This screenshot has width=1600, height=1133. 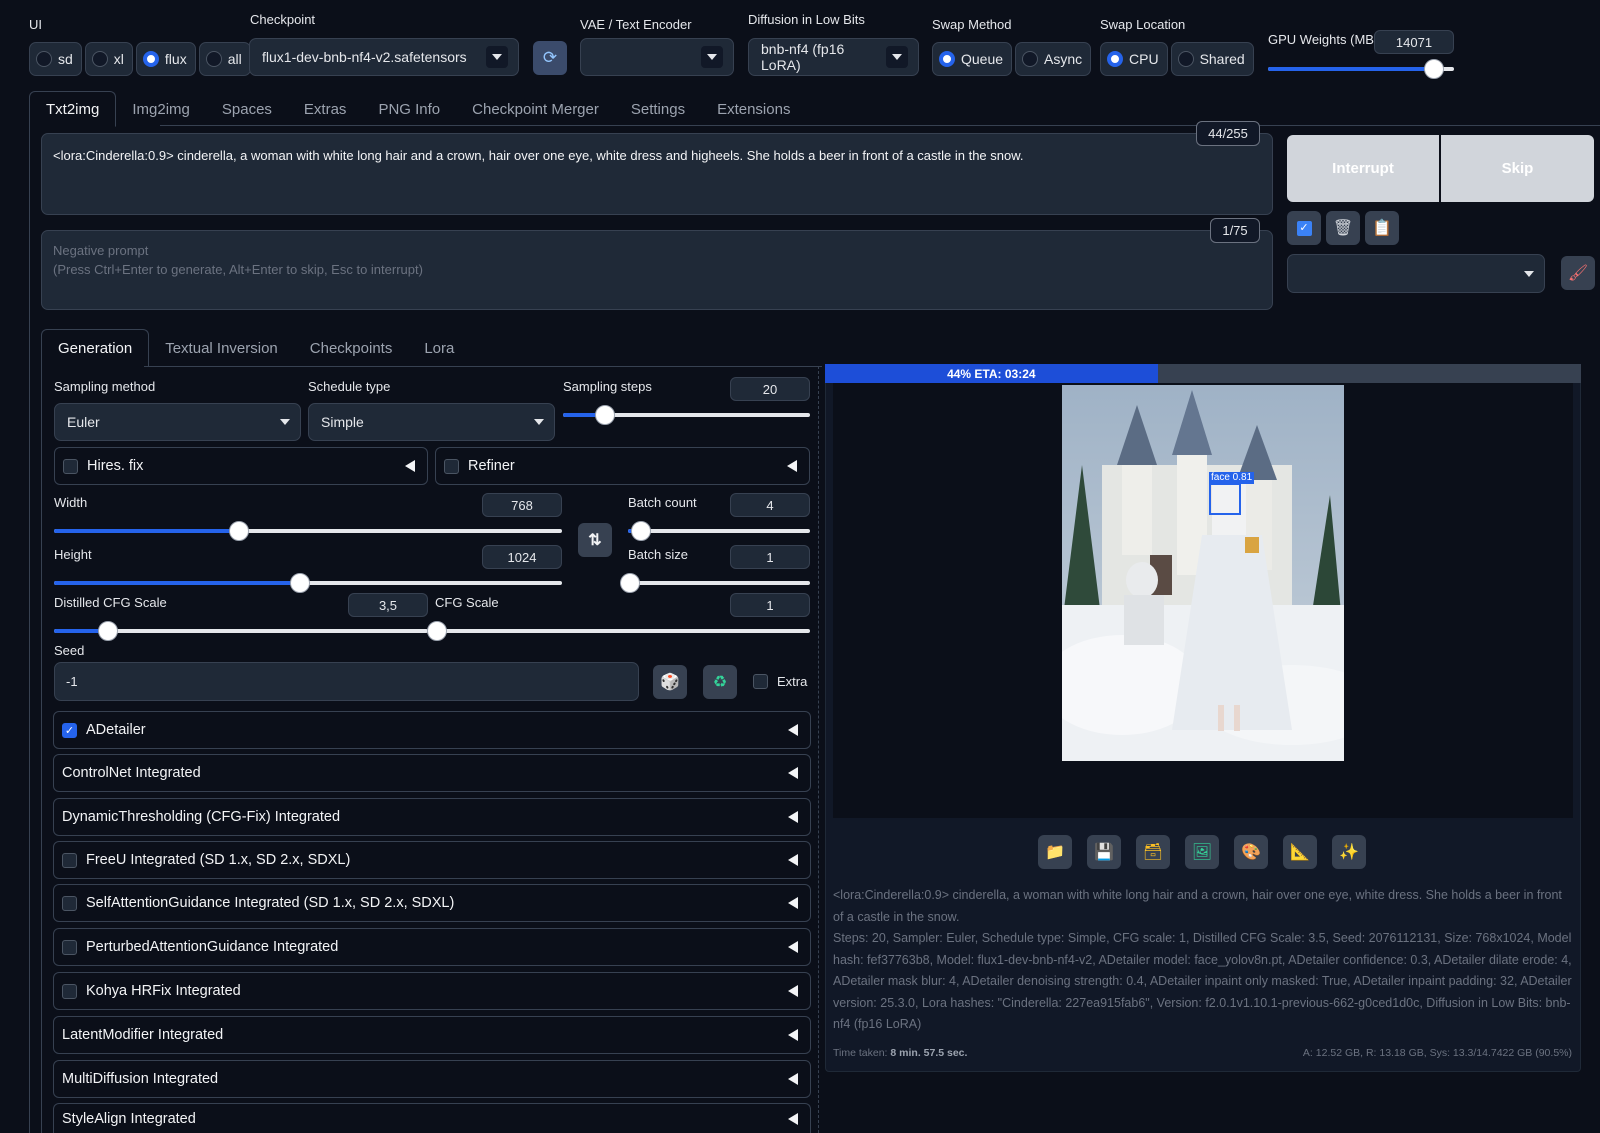 I want to click on seed-input: -1, so click(x=346, y=681).